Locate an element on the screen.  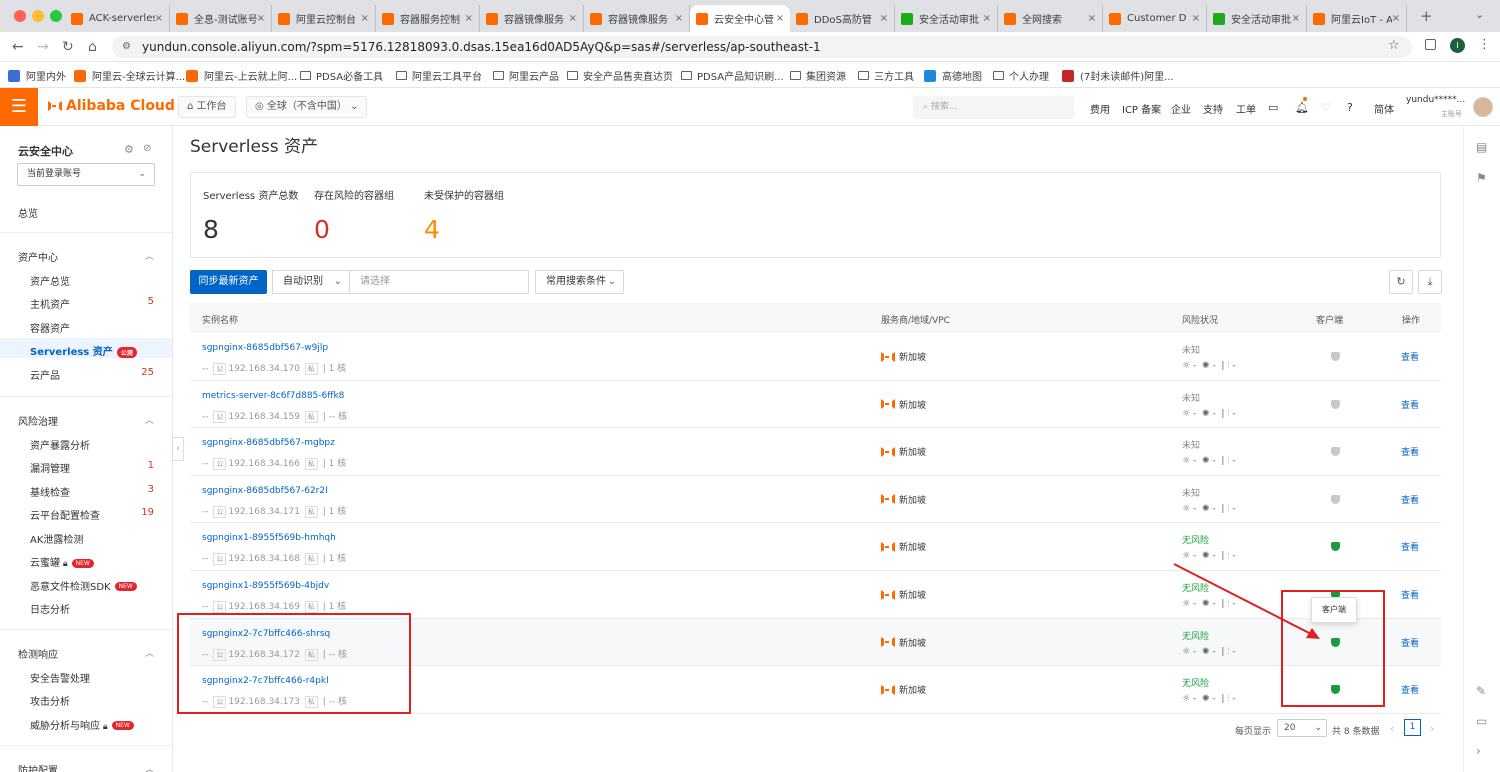
instance-name-link: sgpnginx-8685dbf567-w9jlp is located at coordinates (265, 348).